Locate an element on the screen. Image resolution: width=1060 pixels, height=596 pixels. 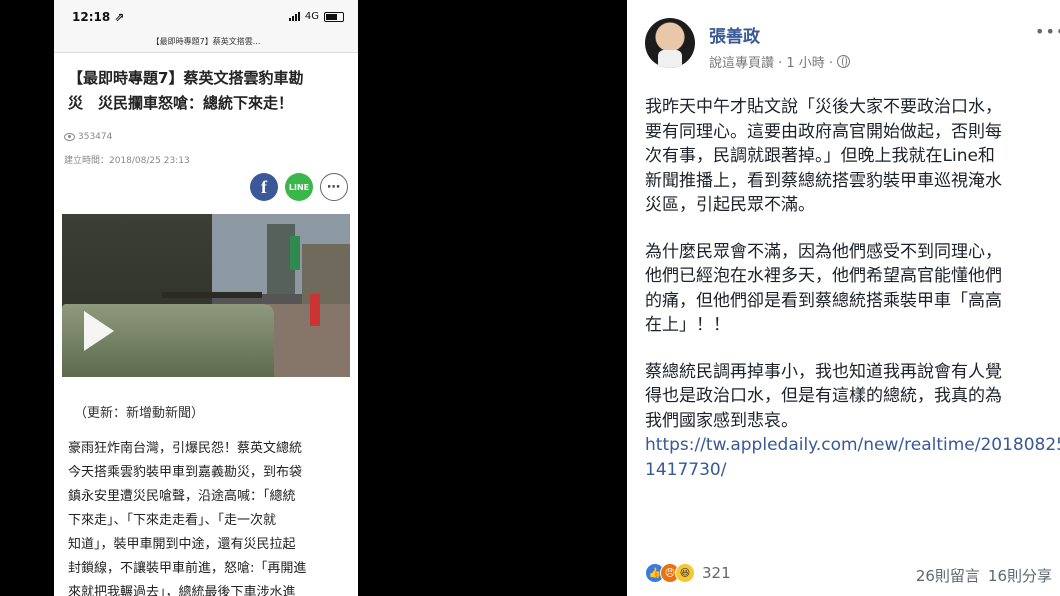
post-line: 我們國家感到悲哀。 is located at coordinates (721, 420).